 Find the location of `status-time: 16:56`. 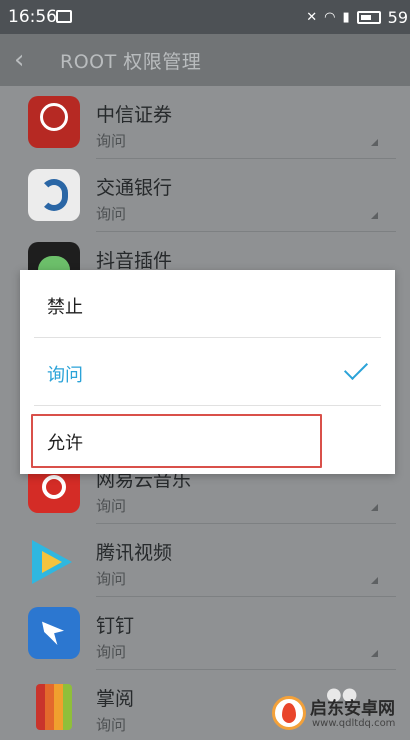

status-time: 16:56 is located at coordinates (32, 17).